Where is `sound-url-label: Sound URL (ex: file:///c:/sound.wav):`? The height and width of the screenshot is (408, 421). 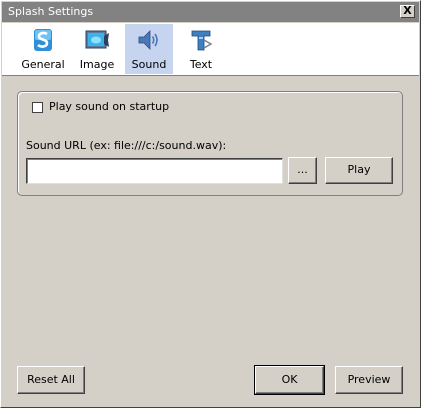
sound-url-label: Sound URL (ex: file:///c:/sound.wav): is located at coordinates (126, 145).